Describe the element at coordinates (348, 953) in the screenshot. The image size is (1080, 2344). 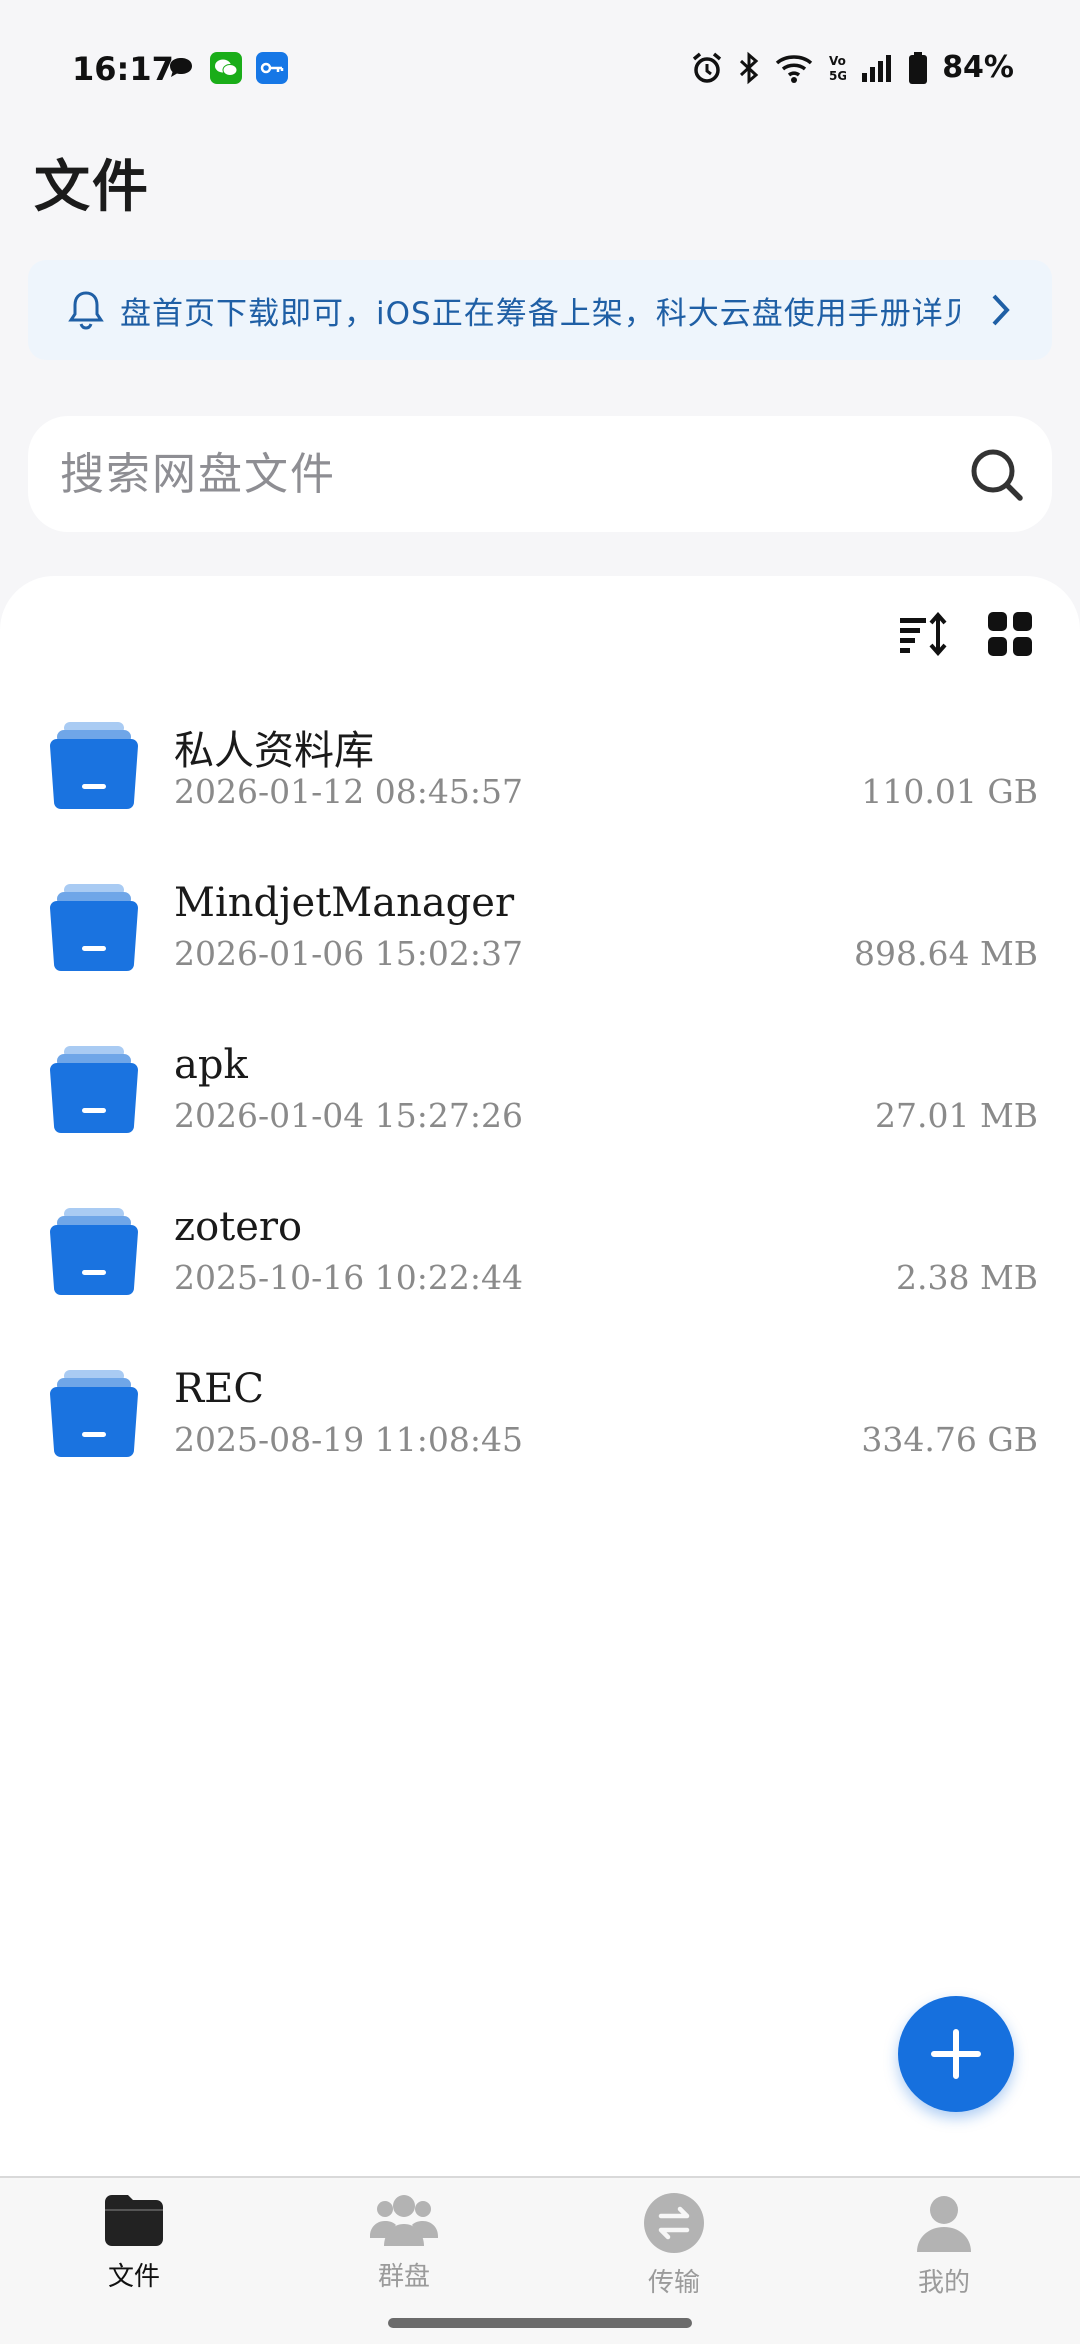
I see `file-date: 2026-01-06 15:02:37` at that location.